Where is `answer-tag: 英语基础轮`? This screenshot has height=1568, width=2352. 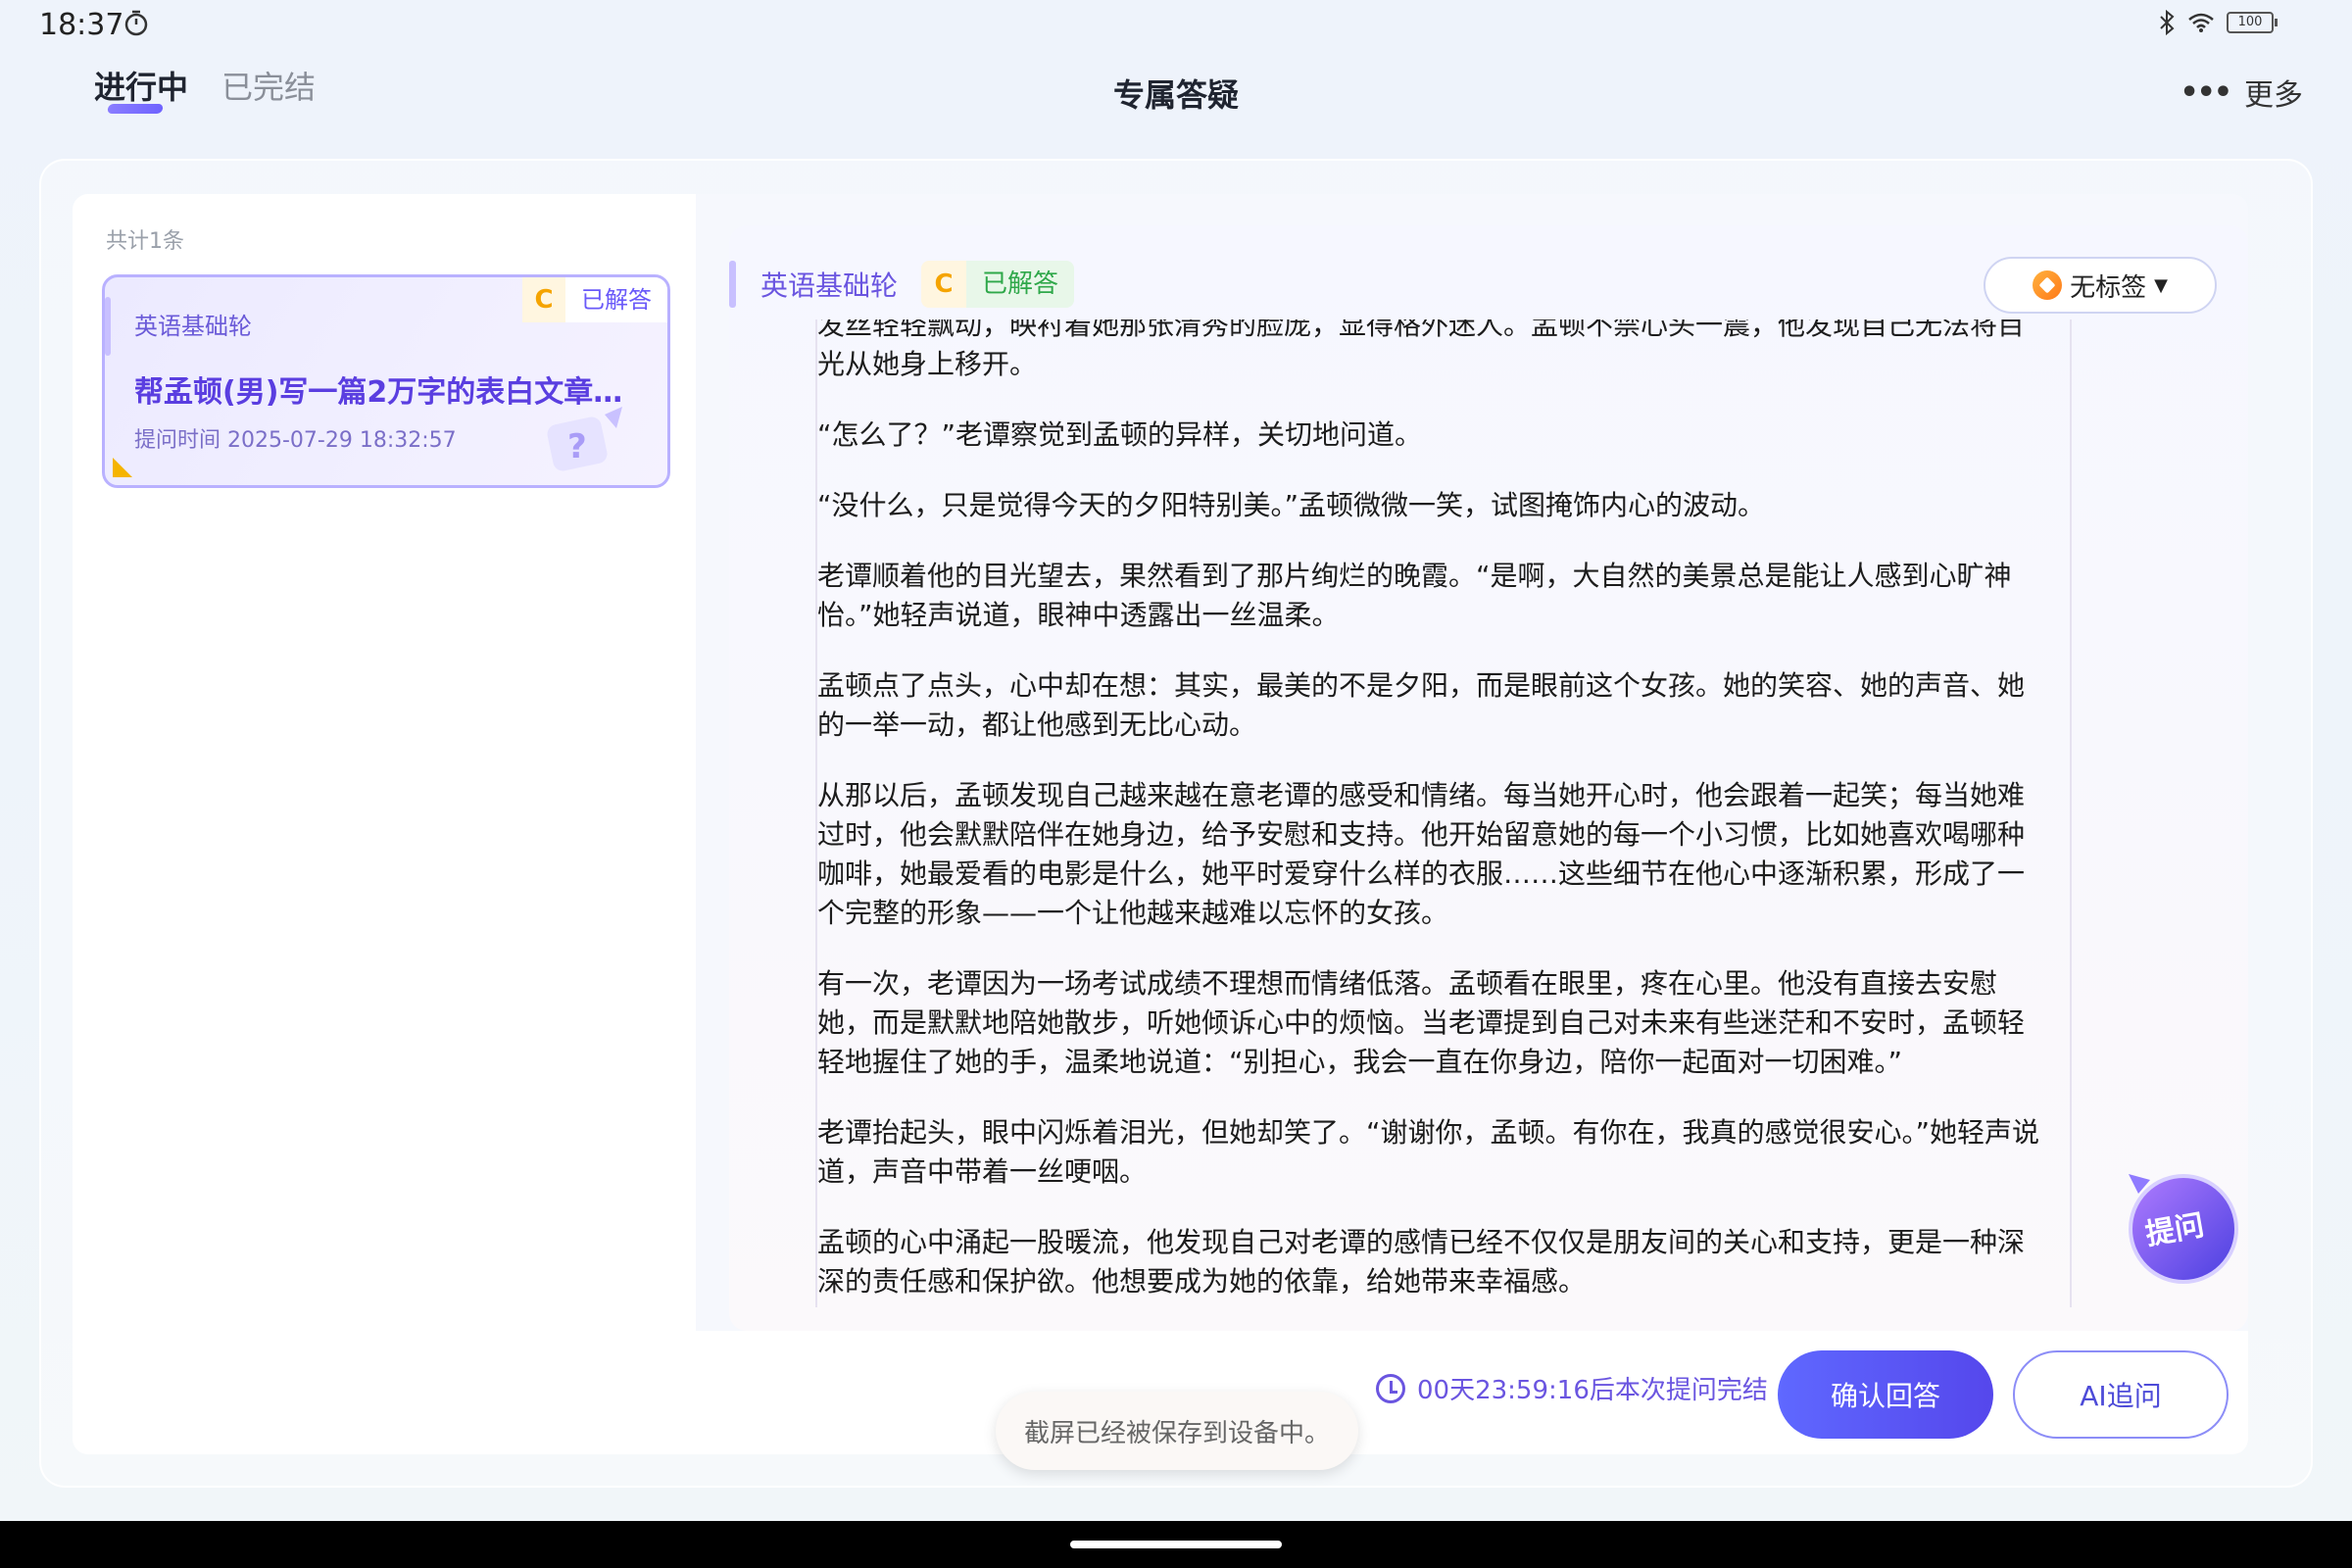
answer-tag: 英语基础轮 is located at coordinates (829, 286).